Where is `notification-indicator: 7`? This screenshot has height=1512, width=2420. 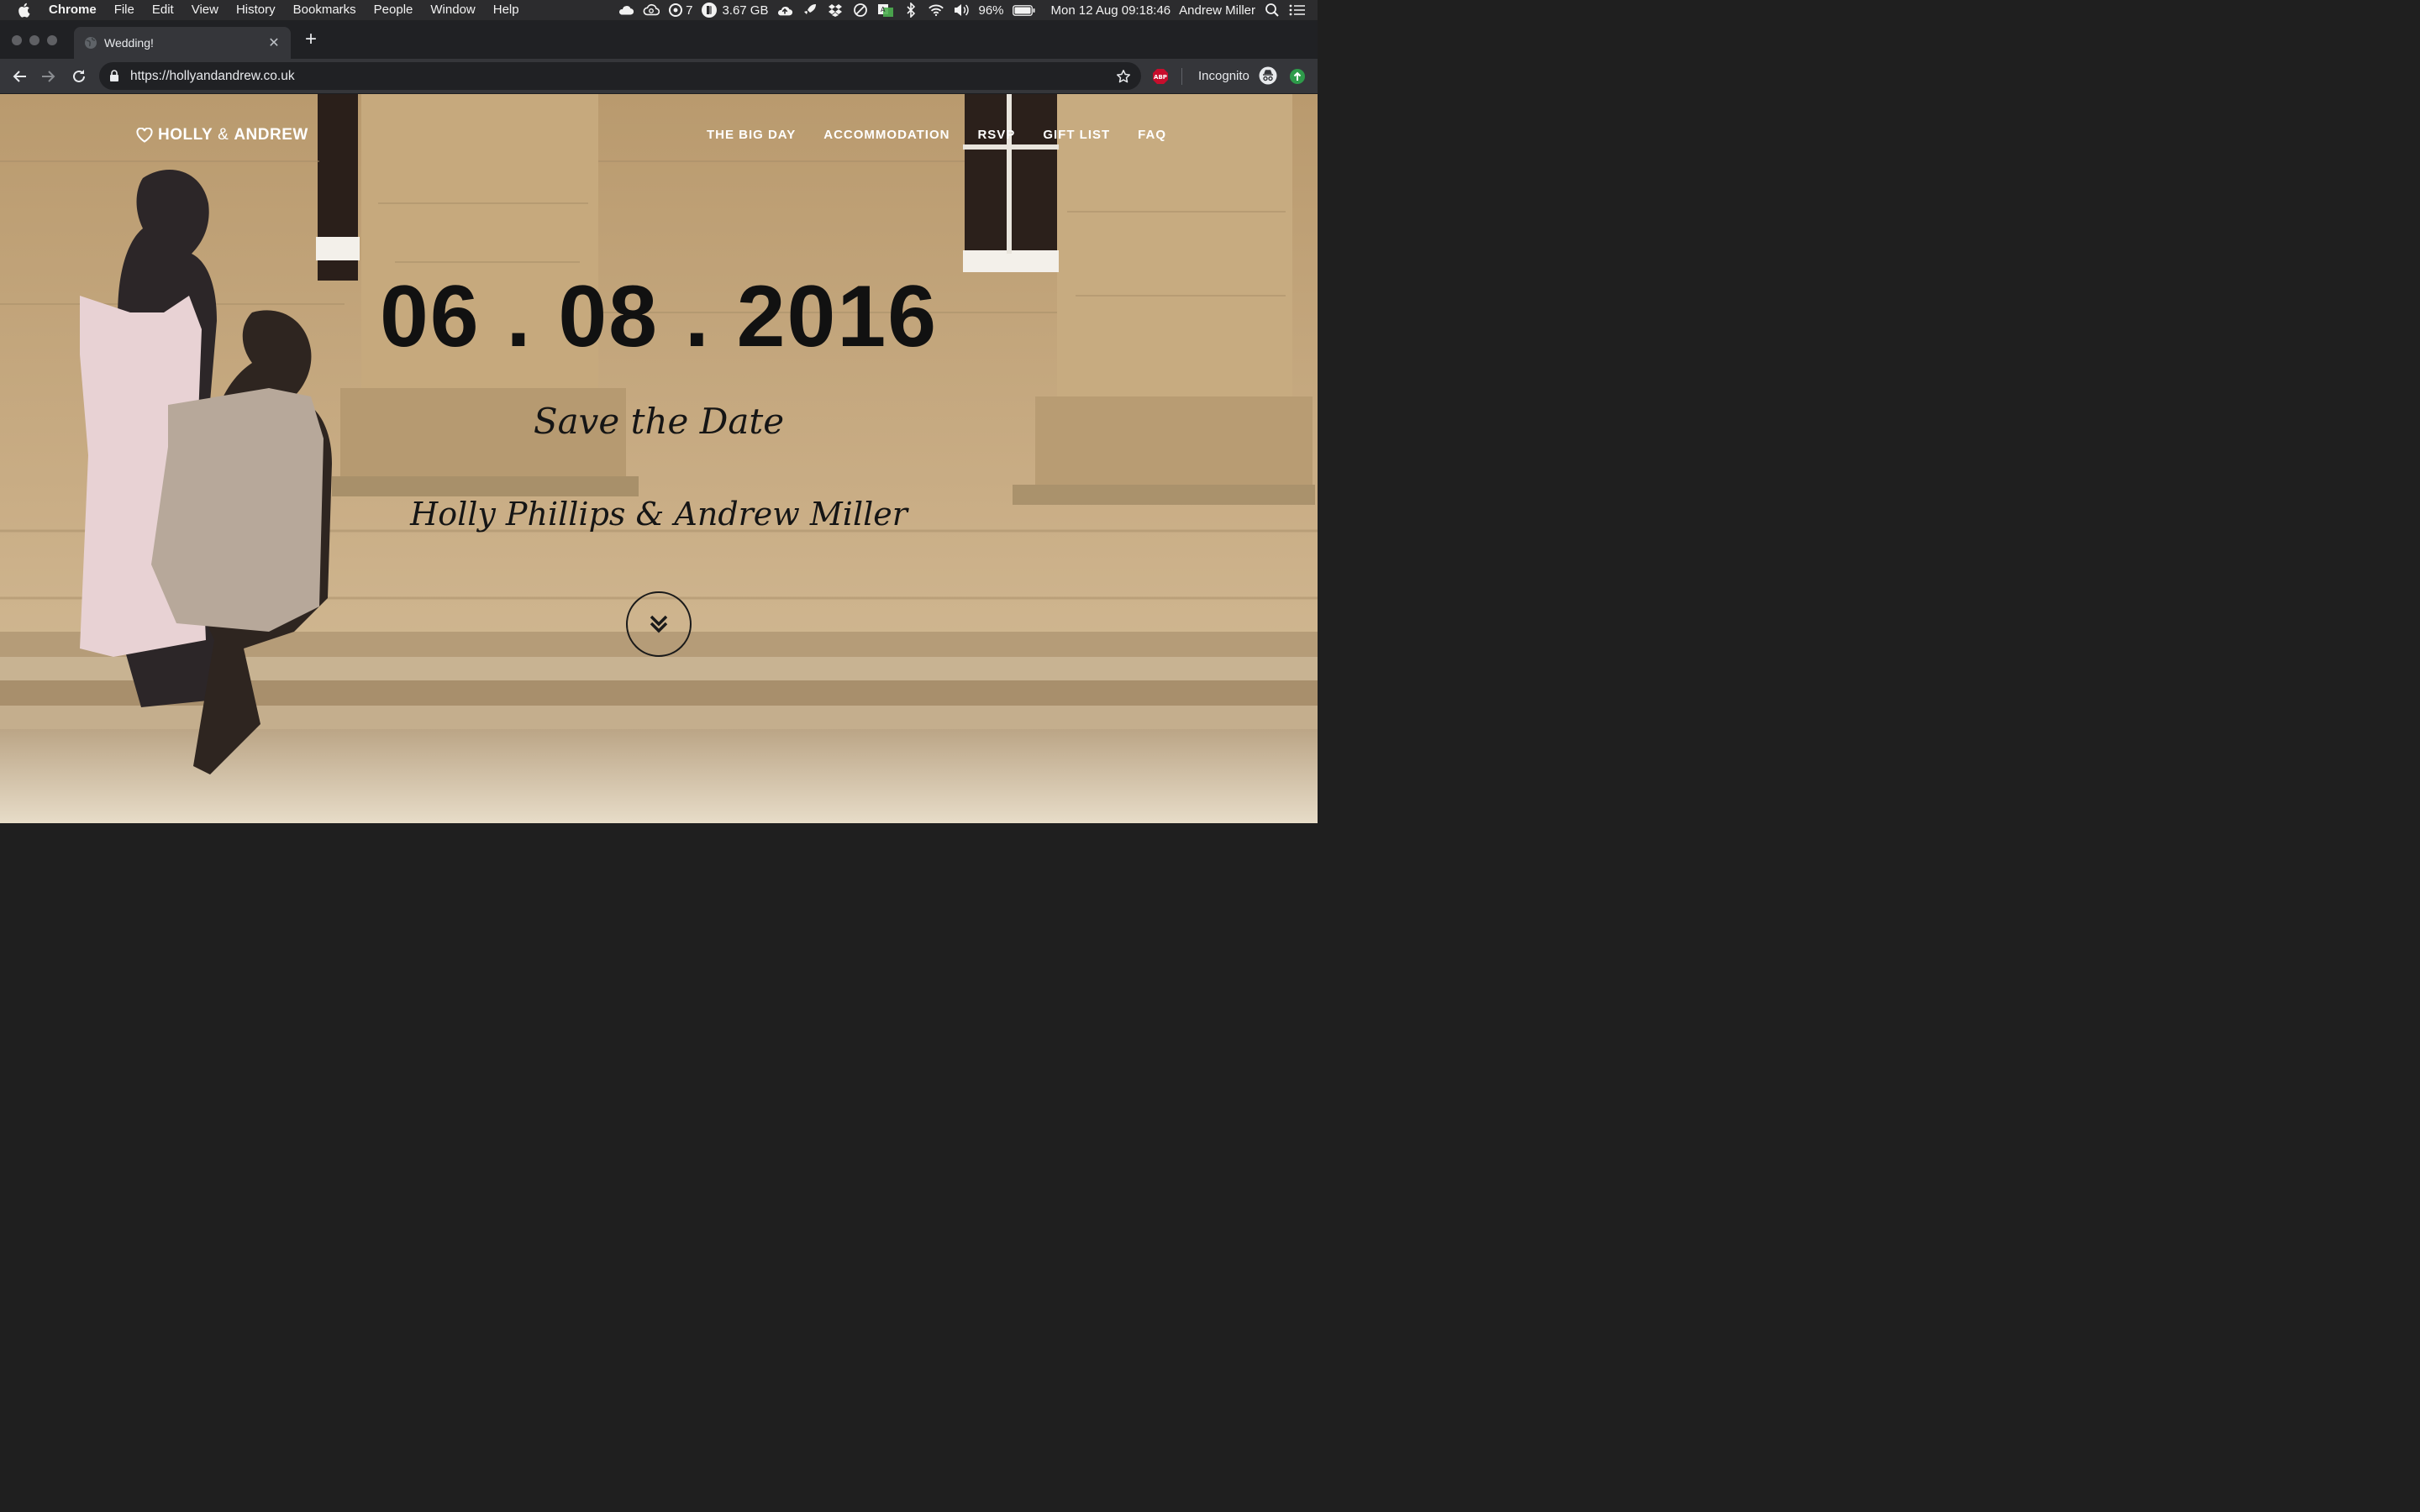 notification-indicator: 7 is located at coordinates (680, 10).